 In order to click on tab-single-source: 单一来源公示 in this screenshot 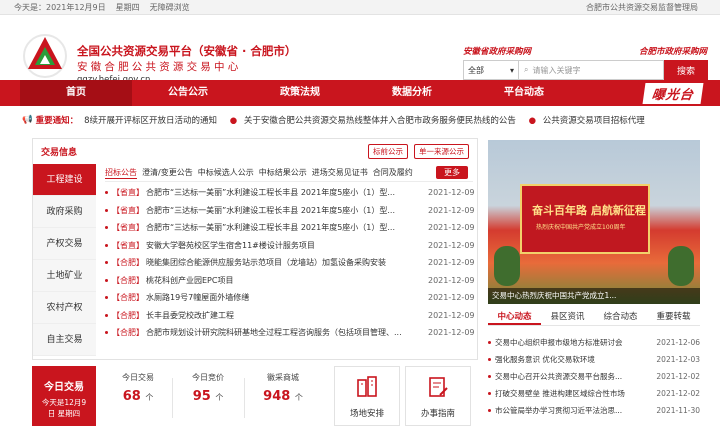, I will do `click(441, 151)`.